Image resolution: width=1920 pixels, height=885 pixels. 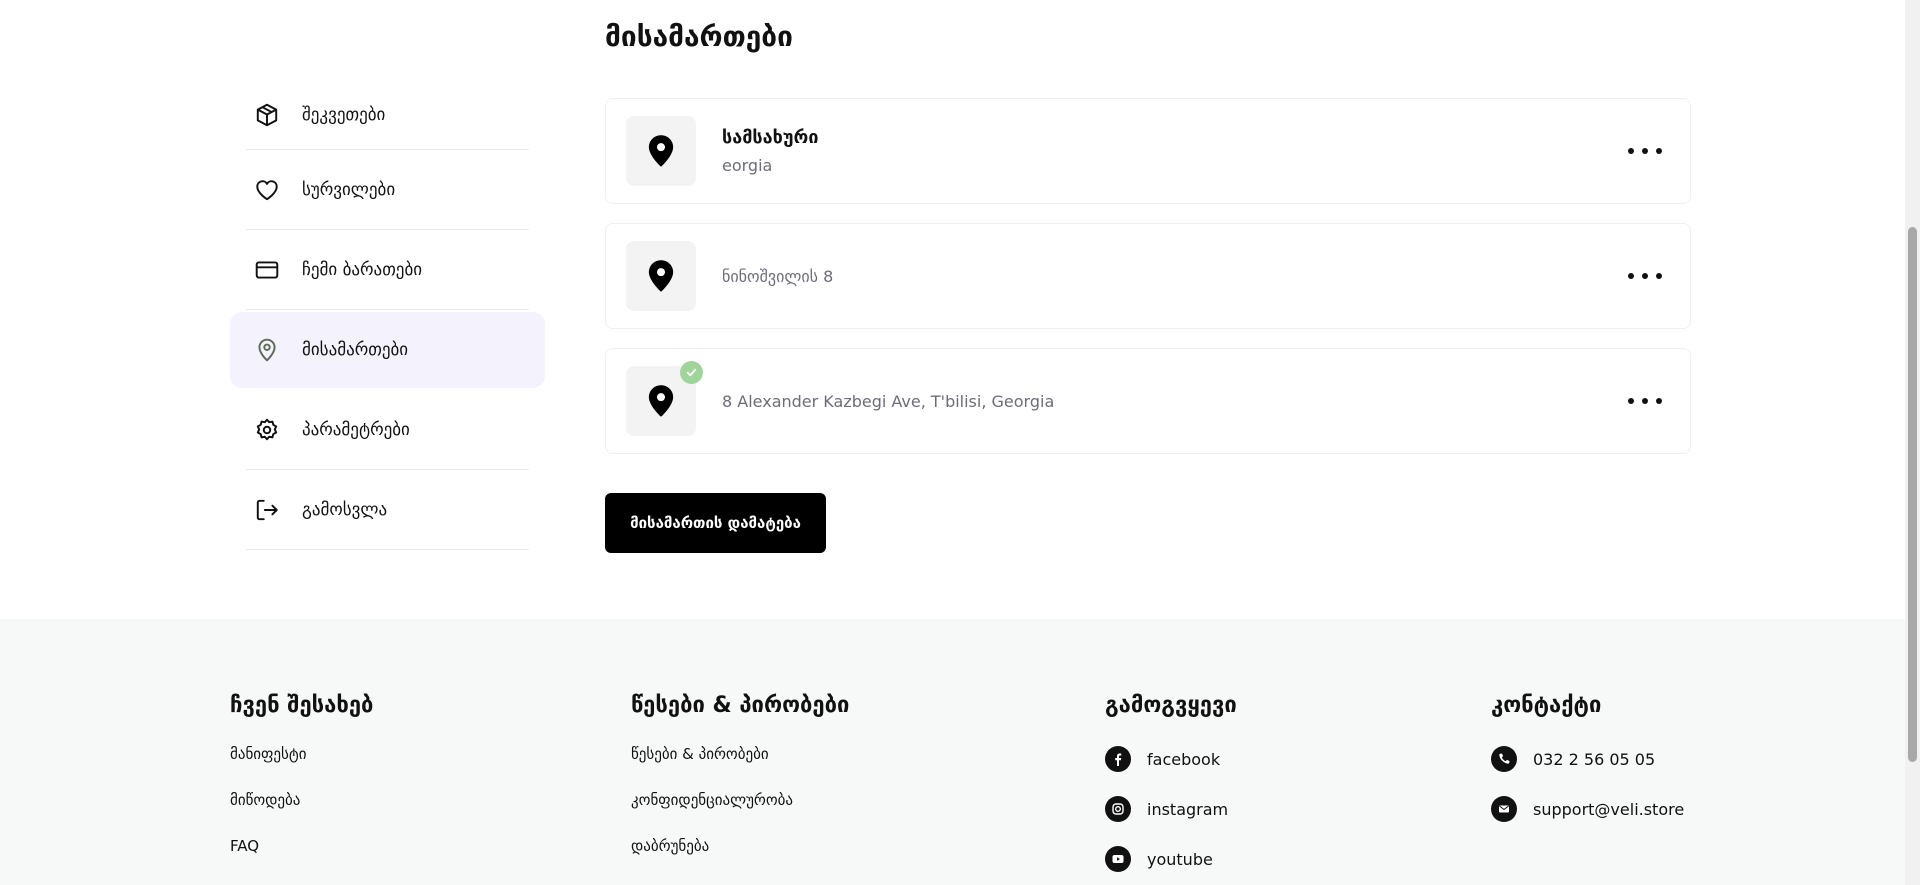 I want to click on footer-follow-title: გამოგვყევი, so click(x=1171, y=705).